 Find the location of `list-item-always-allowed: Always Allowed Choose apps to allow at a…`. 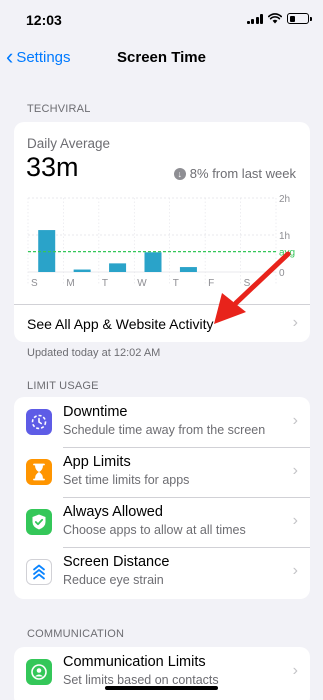

list-item-always-allowed: Always Allowed Choose apps to allow at a… is located at coordinates (162, 522).